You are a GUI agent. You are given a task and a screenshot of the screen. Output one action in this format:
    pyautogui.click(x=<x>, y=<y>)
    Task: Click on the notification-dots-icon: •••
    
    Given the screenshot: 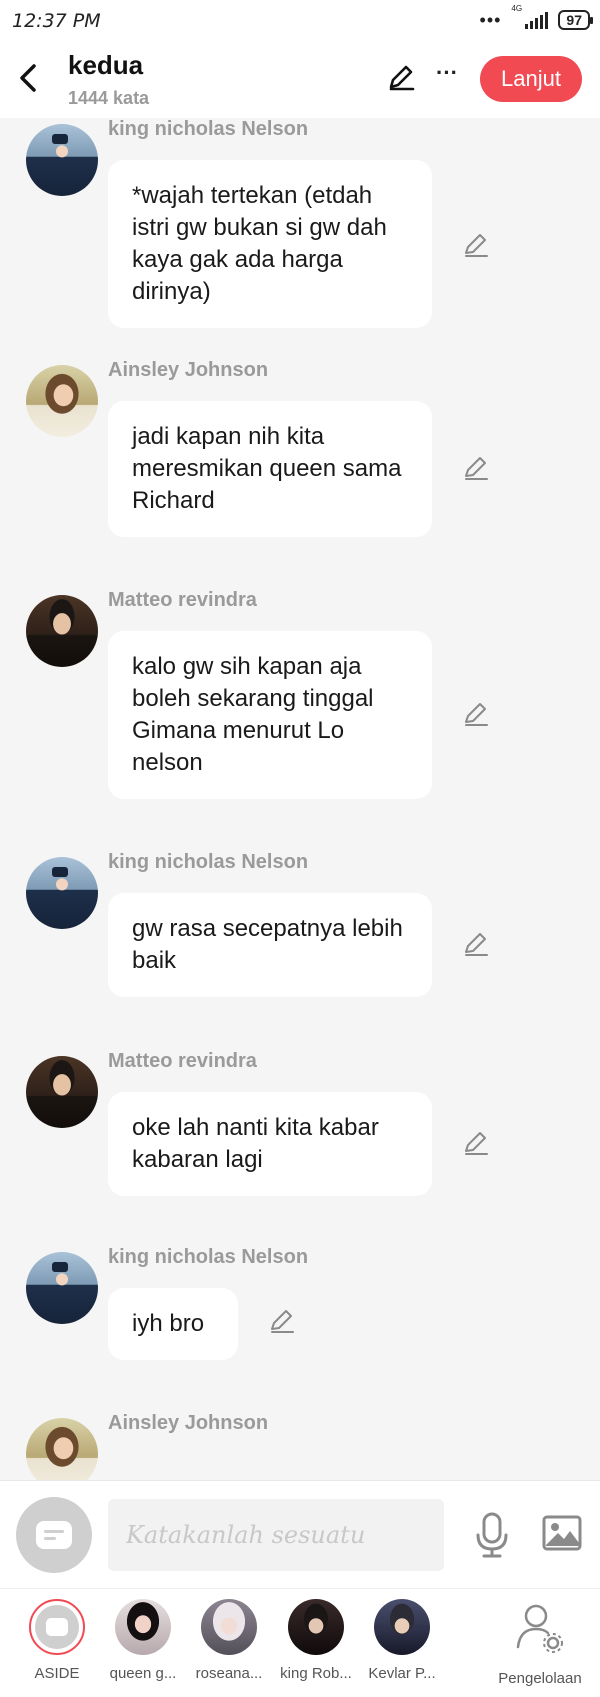 What is the action you would take?
    pyautogui.click(x=490, y=20)
    